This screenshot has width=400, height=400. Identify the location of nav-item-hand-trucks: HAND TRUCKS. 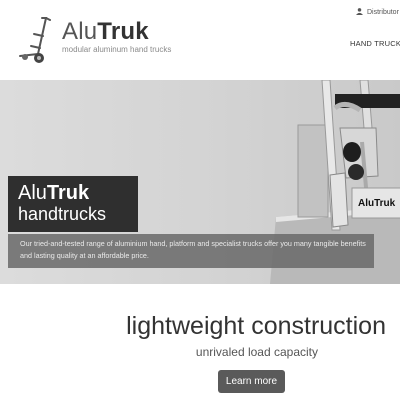
(375, 43).